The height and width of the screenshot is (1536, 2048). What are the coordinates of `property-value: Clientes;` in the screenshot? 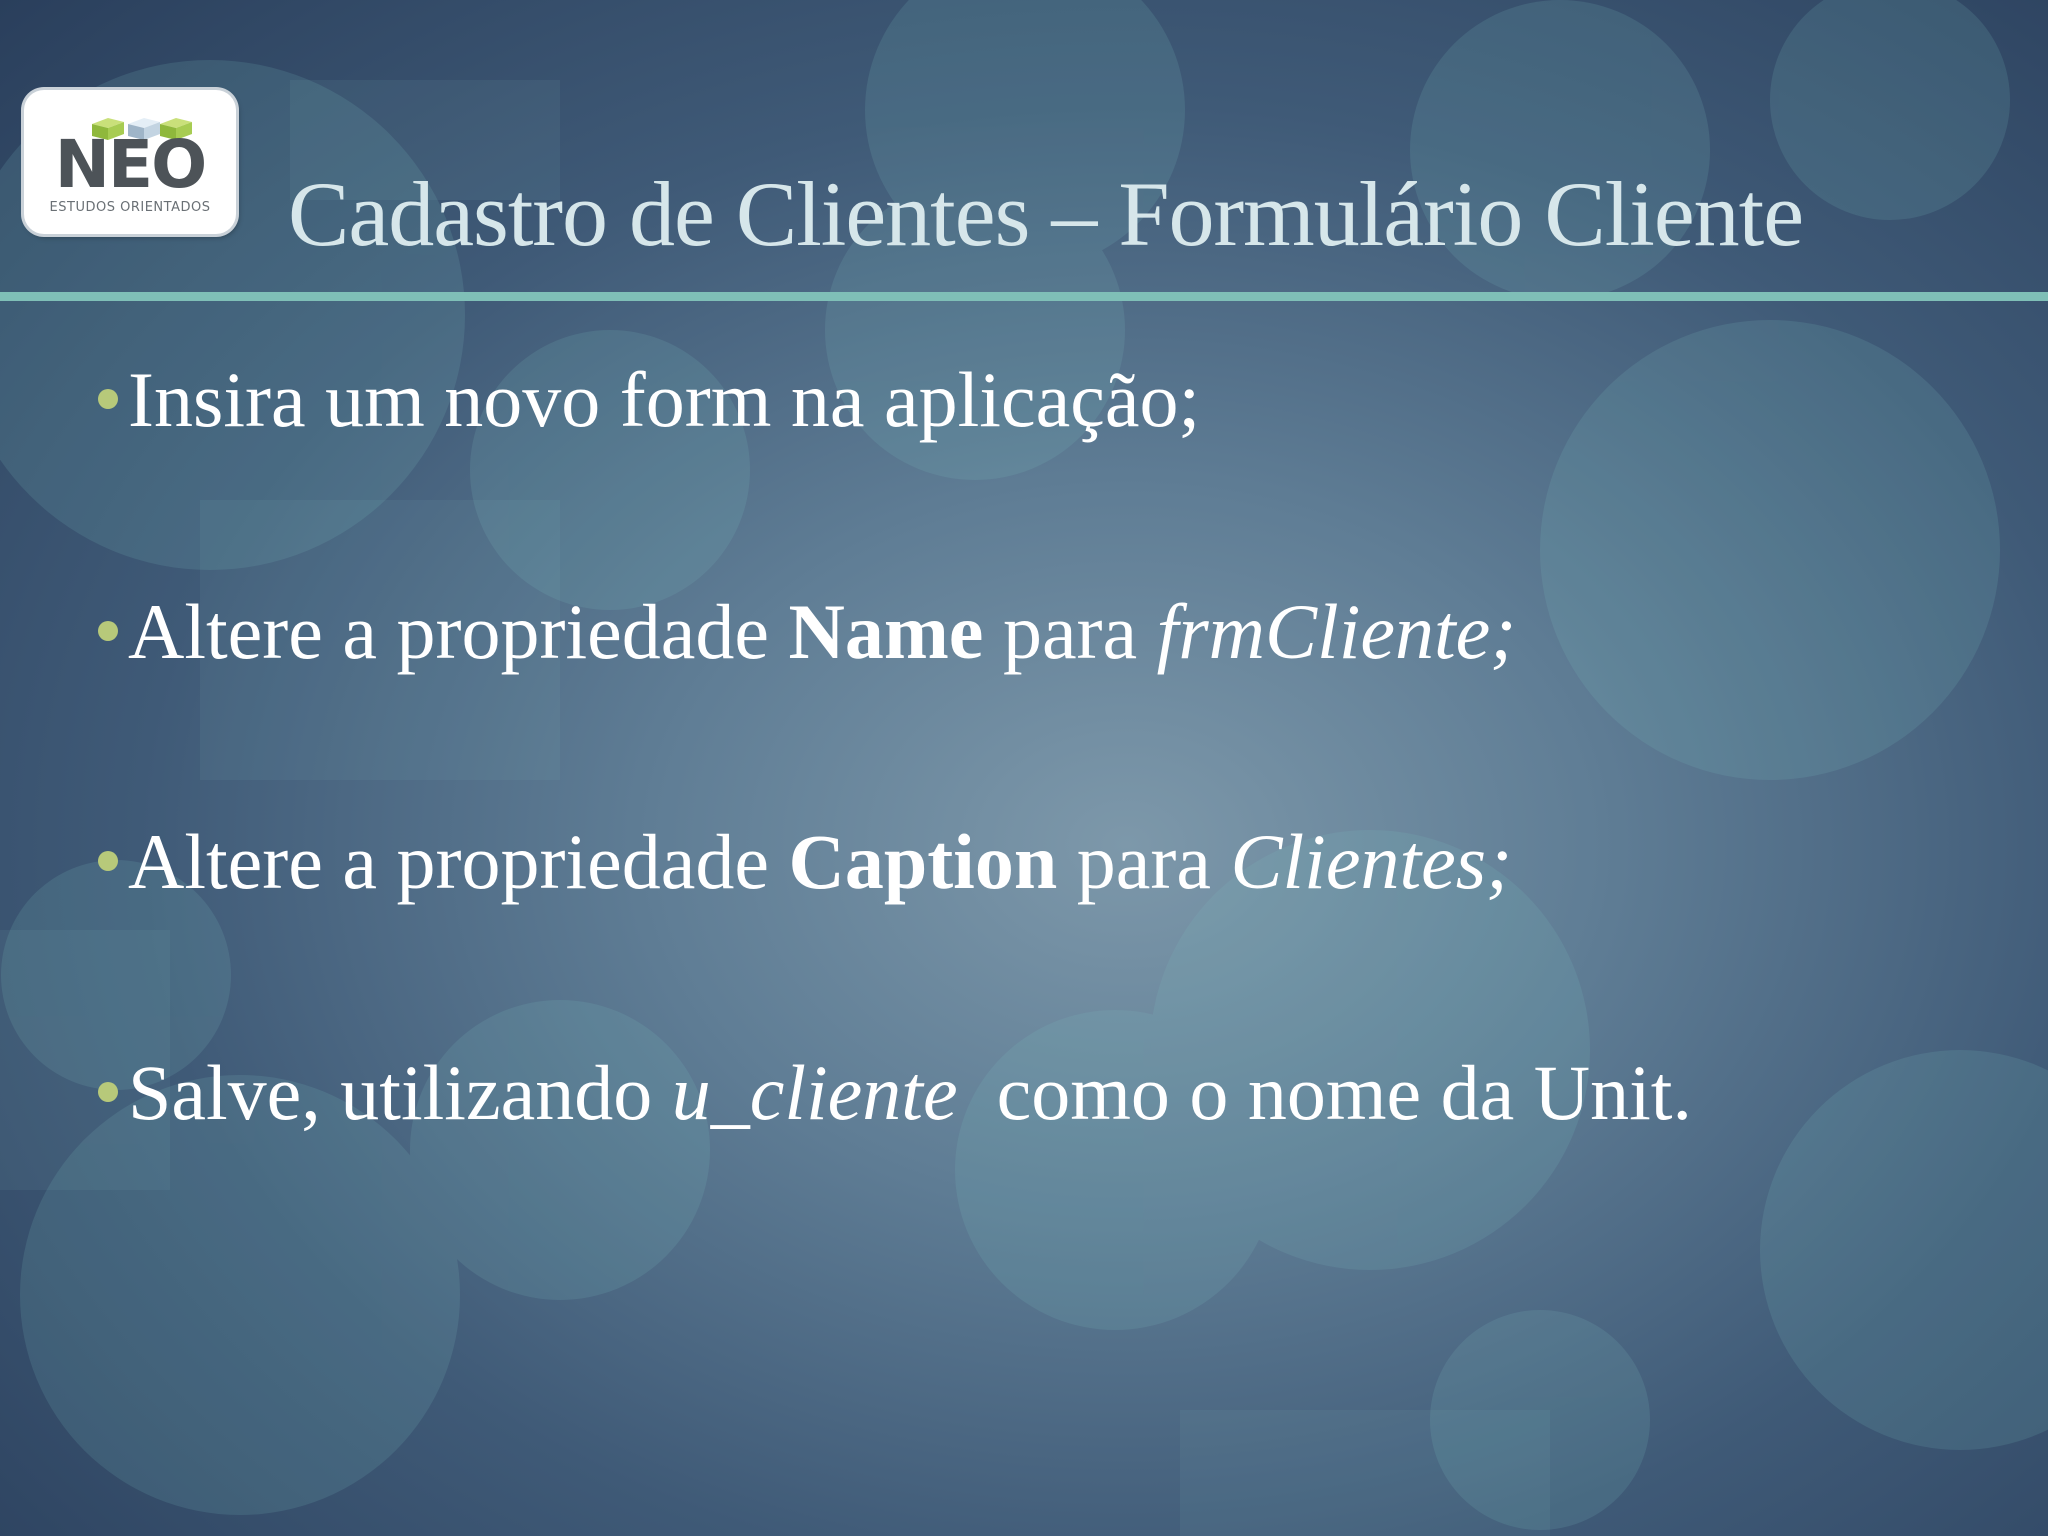 It's located at (1371, 861).